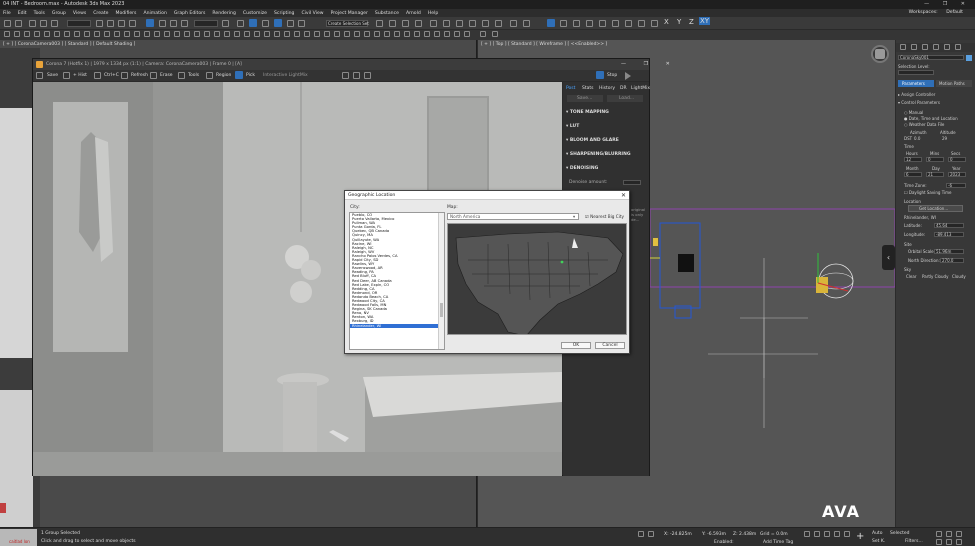 Image resolution: width=975 pixels, height=546 pixels. I want to click on axis-z: Z, so click(691, 22).